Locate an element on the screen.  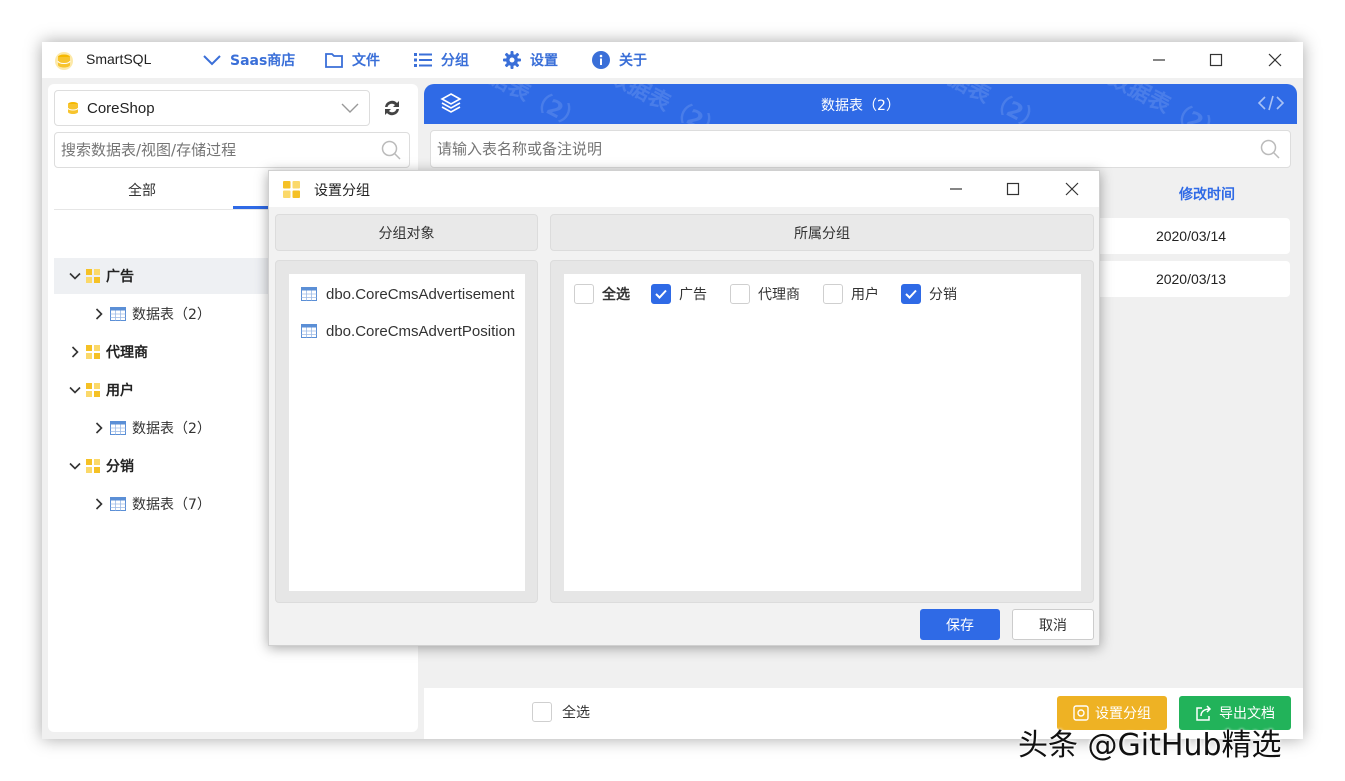
tree-tables-label: 数据表（2） is located at coordinates (171, 315).